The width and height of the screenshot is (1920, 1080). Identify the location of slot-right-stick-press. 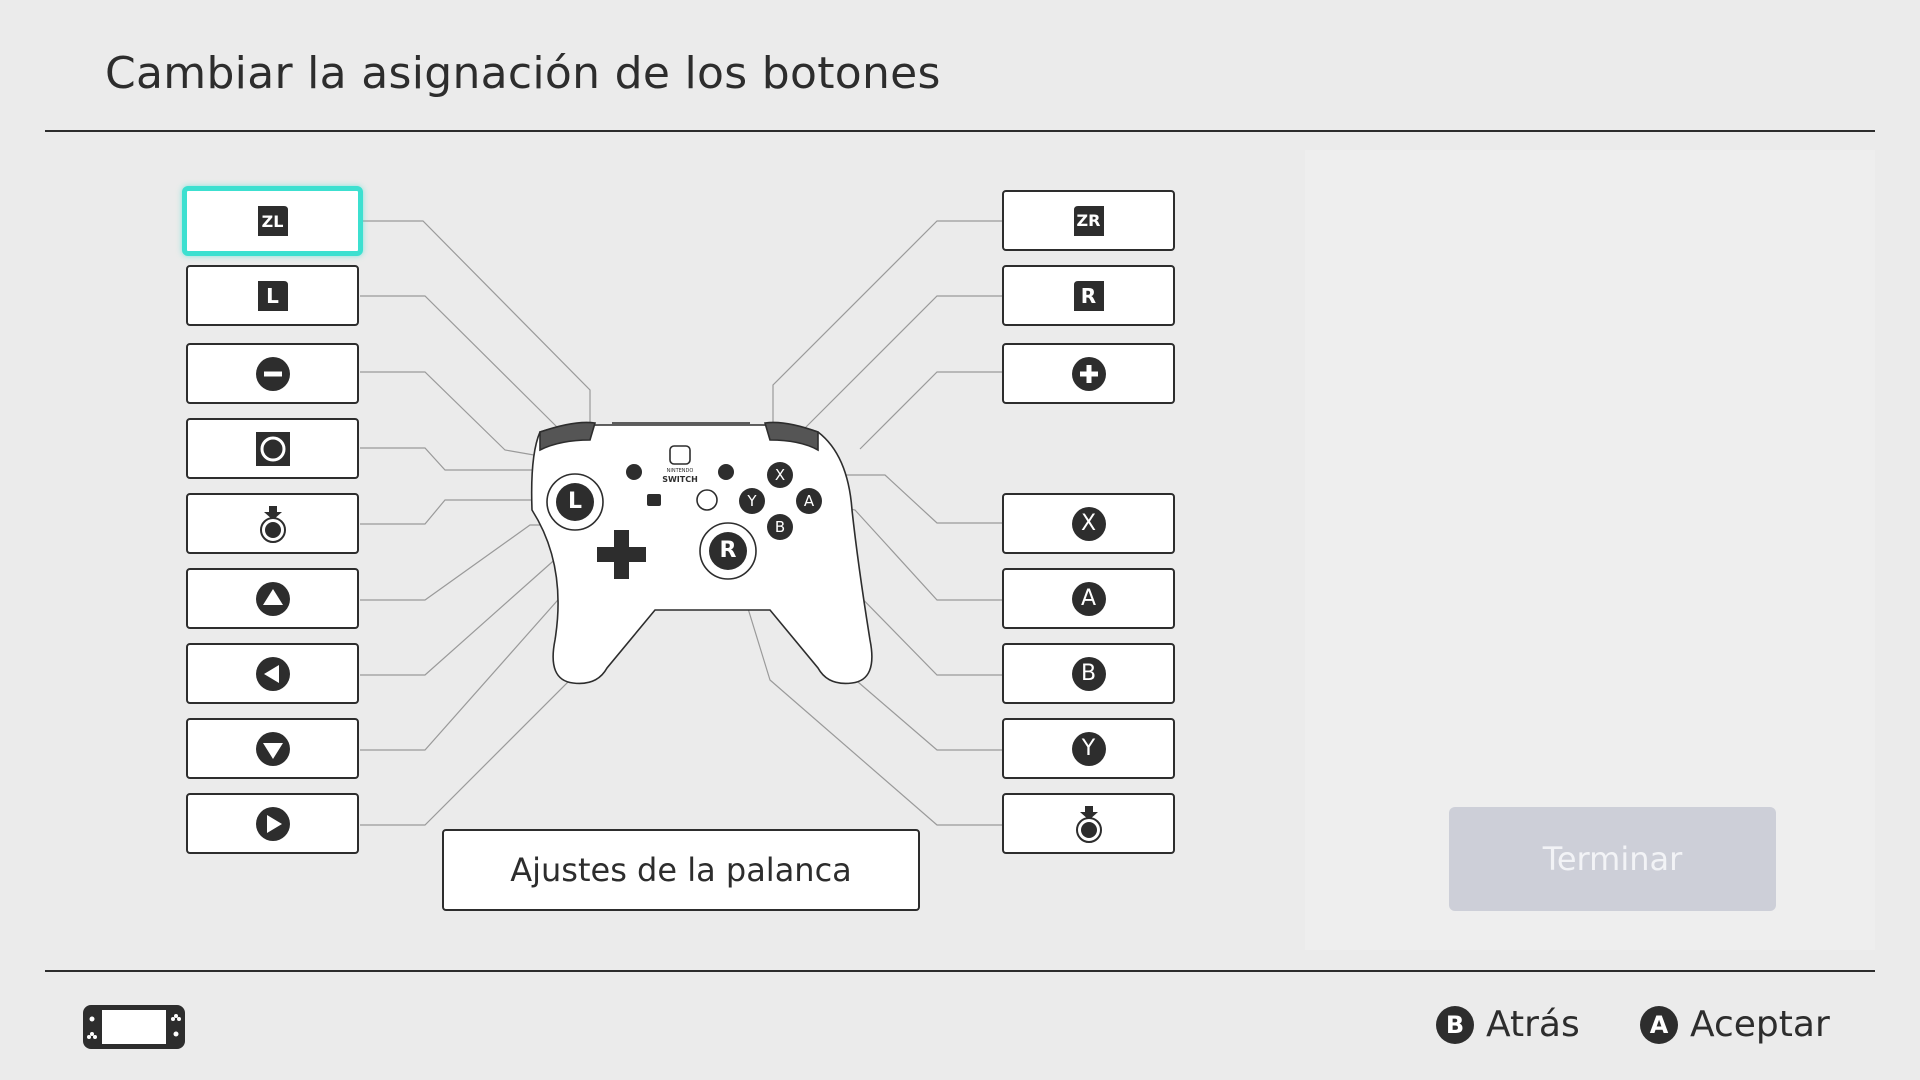
(1088, 823).